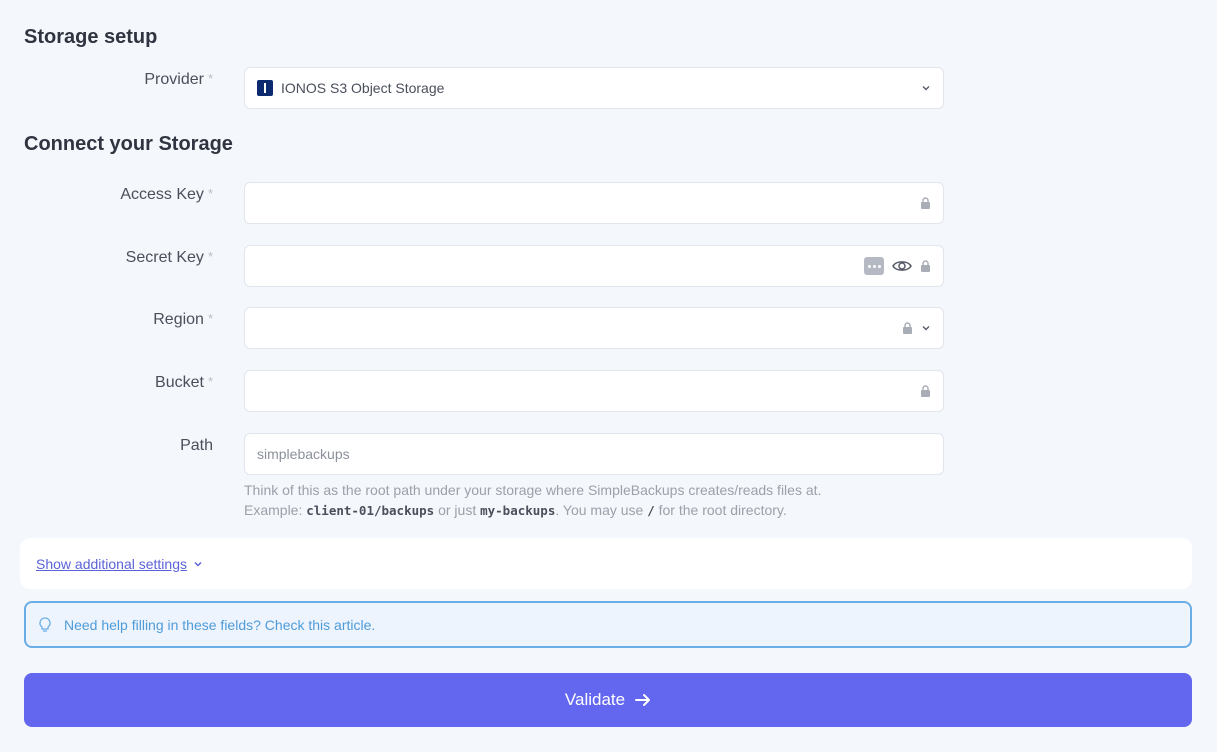 Image resolution: width=1217 pixels, height=752 pixels. Describe the element at coordinates (166, 194) in the screenshot. I see `access-key-label: Access Key *` at that location.